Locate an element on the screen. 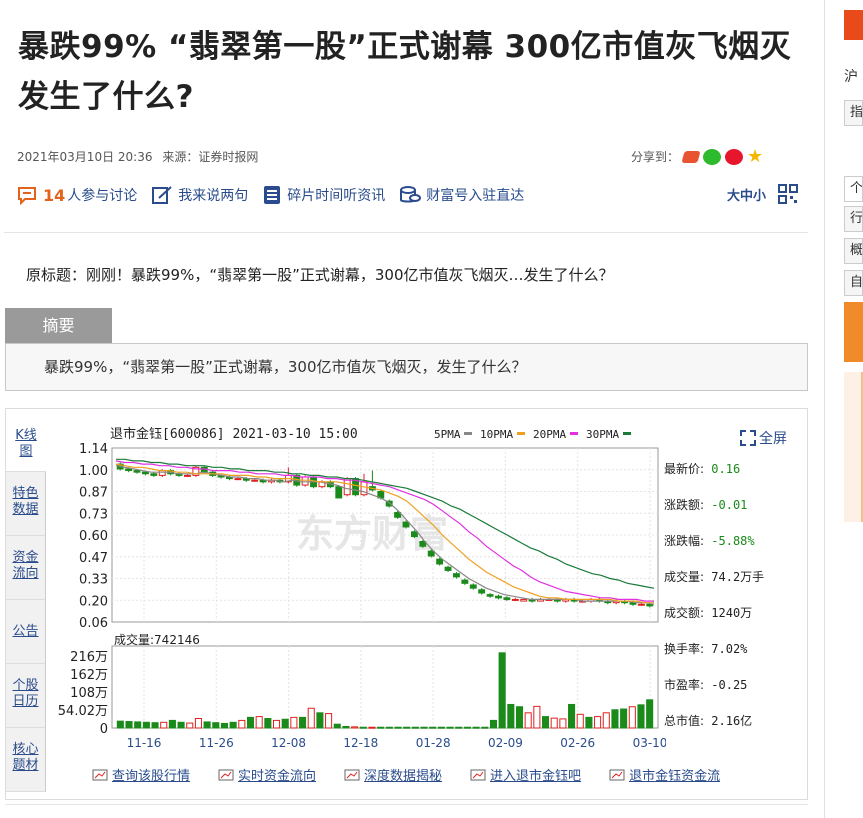 Image resolution: width=863 pixels, height=818 pixels. ma-legend-label: 10PMA is located at coordinates (496, 434).